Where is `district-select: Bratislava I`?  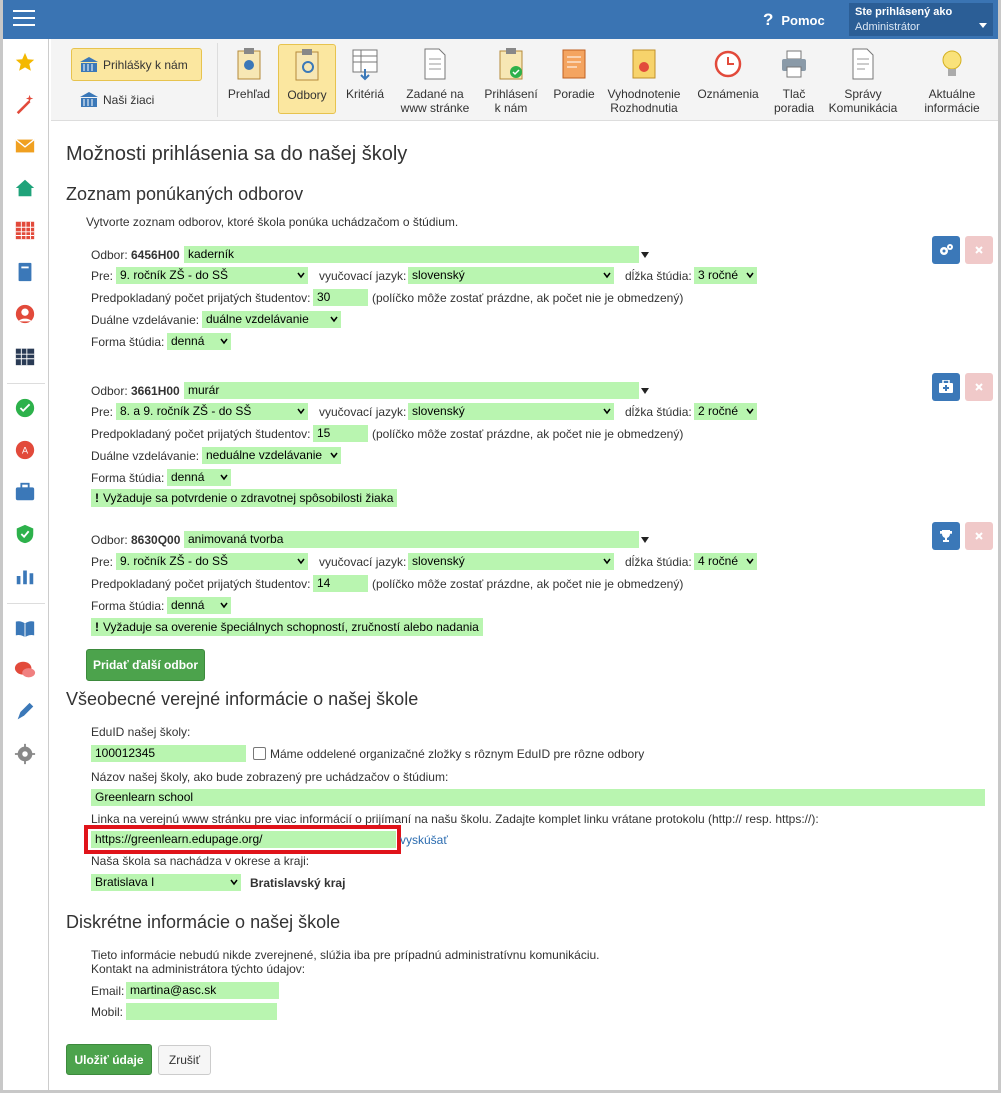
district-select: Bratislava I is located at coordinates (166, 882).